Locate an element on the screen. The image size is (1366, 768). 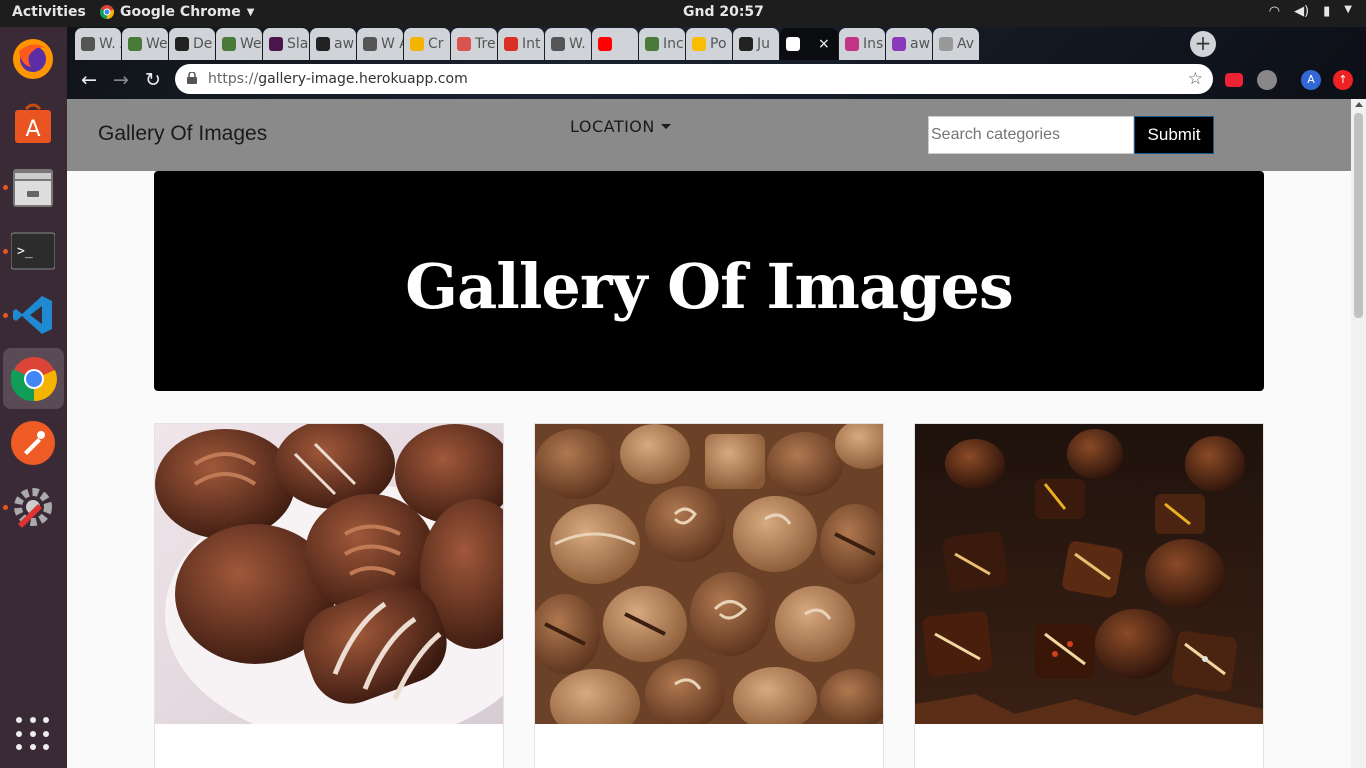
reload-icon: ↻ is located at coordinates (153, 80).